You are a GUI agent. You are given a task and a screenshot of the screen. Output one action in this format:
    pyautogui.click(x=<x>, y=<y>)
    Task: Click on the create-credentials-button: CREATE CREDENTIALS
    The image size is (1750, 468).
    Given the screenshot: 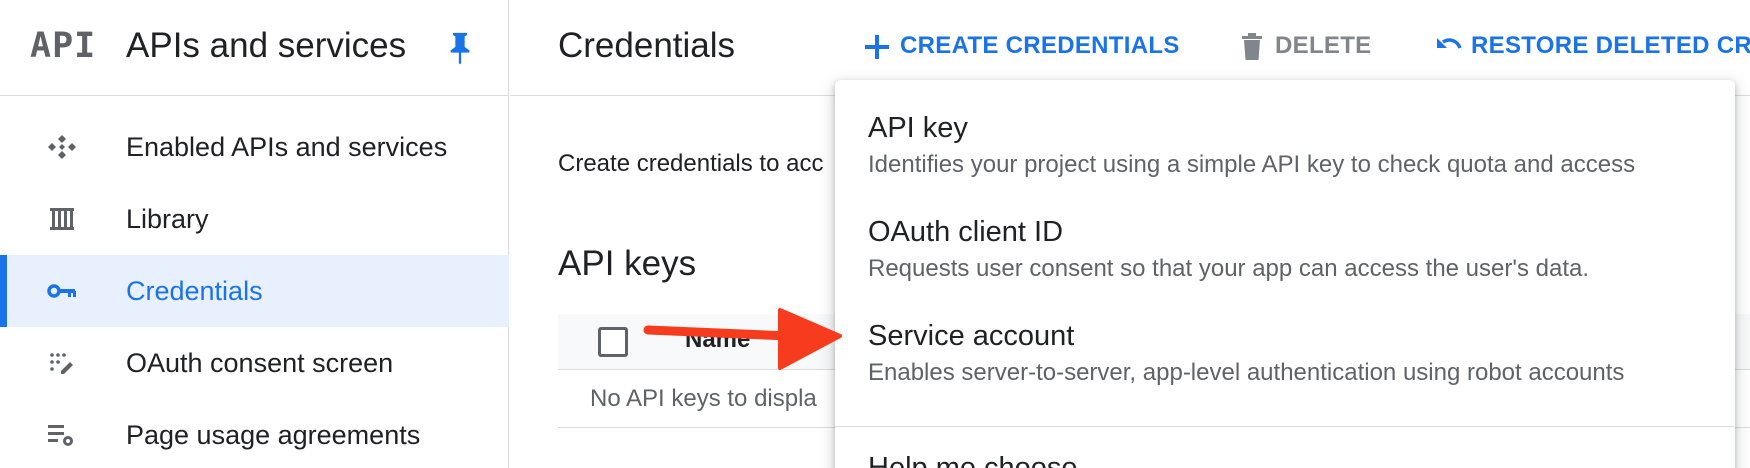 What is the action you would take?
    pyautogui.click(x=1027, y=46)
    